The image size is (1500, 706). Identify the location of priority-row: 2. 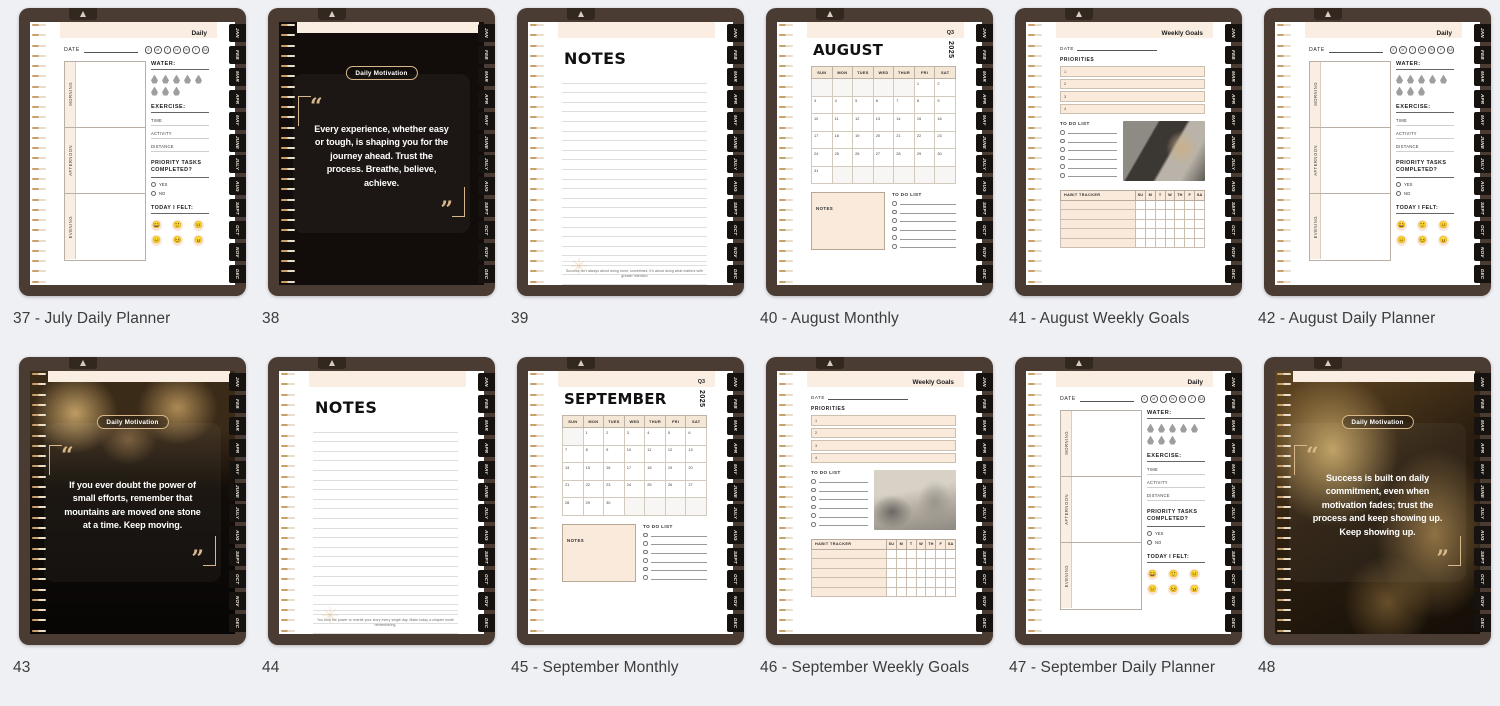
(883, 432).